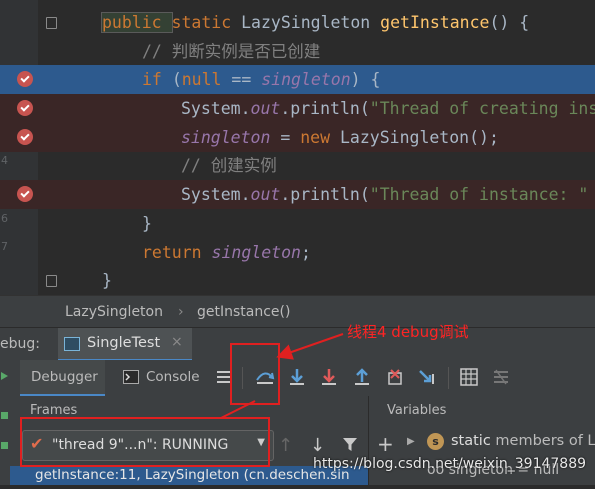 The width and height of the screenshot is (595, 489). What do you see at coordinates (450, 464) in the screenshot?
I see `watermark-text: https://blog.csdn.net/weixin_39147889` at bounding box center [450, 464].